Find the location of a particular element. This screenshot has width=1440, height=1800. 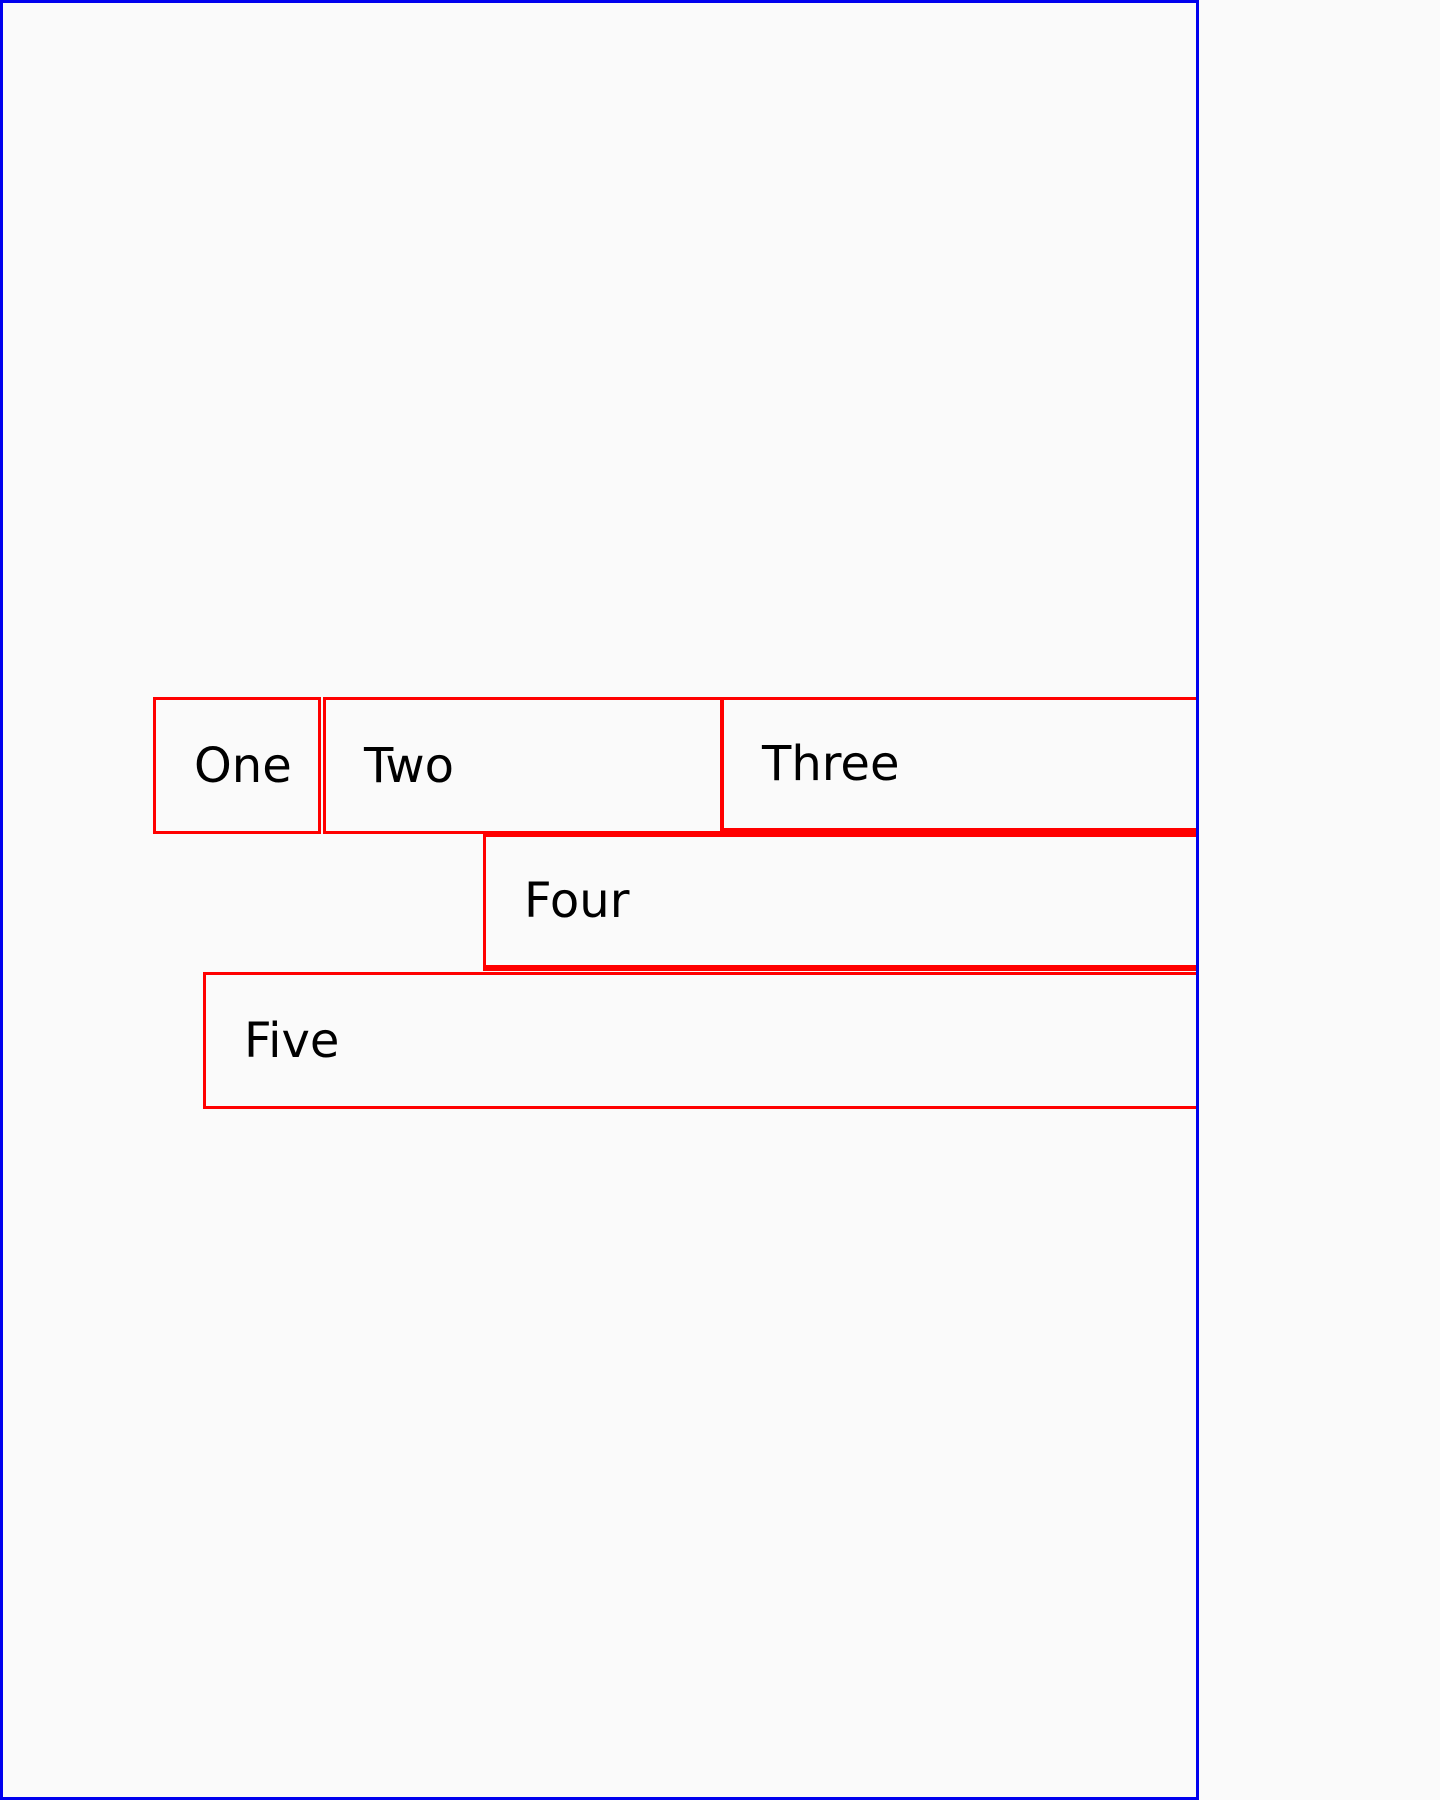

box-five: Five is located at coordinates (699, 1040).